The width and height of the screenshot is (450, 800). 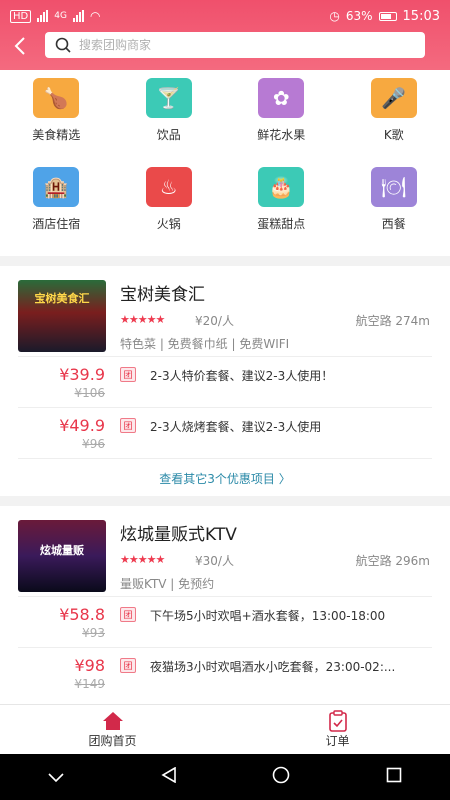 I want to click on flower-icon: ✿, so click(x=281, y=98).